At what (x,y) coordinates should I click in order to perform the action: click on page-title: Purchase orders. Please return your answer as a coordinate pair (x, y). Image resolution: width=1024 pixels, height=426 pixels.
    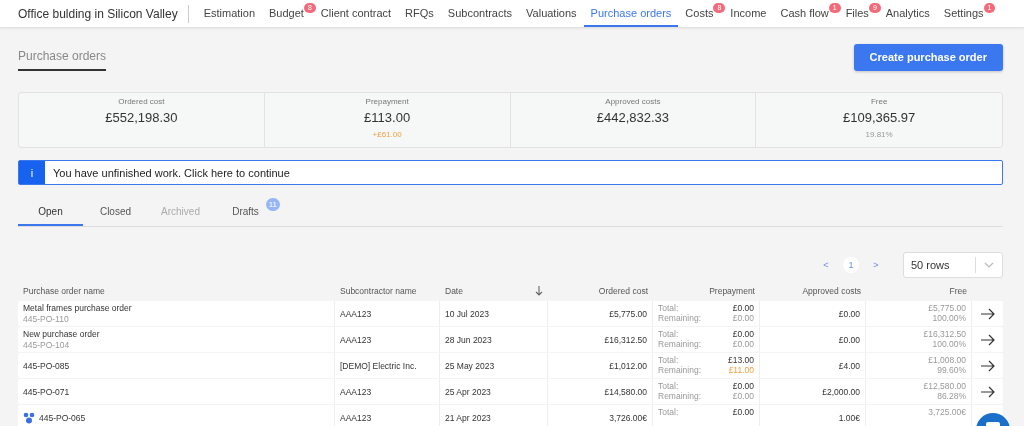
    Looking at the image, I should click on (62, 60).